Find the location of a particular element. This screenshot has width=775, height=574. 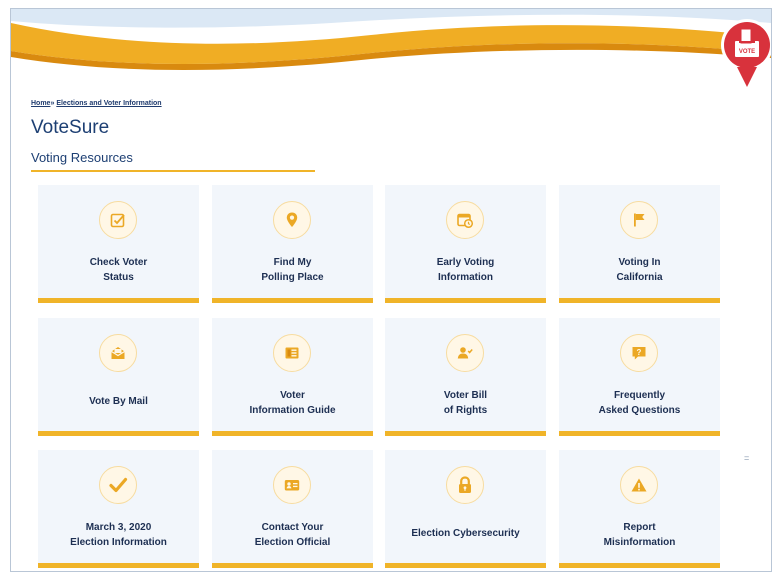

location-pin-icon is located at coordinates (292, 220).